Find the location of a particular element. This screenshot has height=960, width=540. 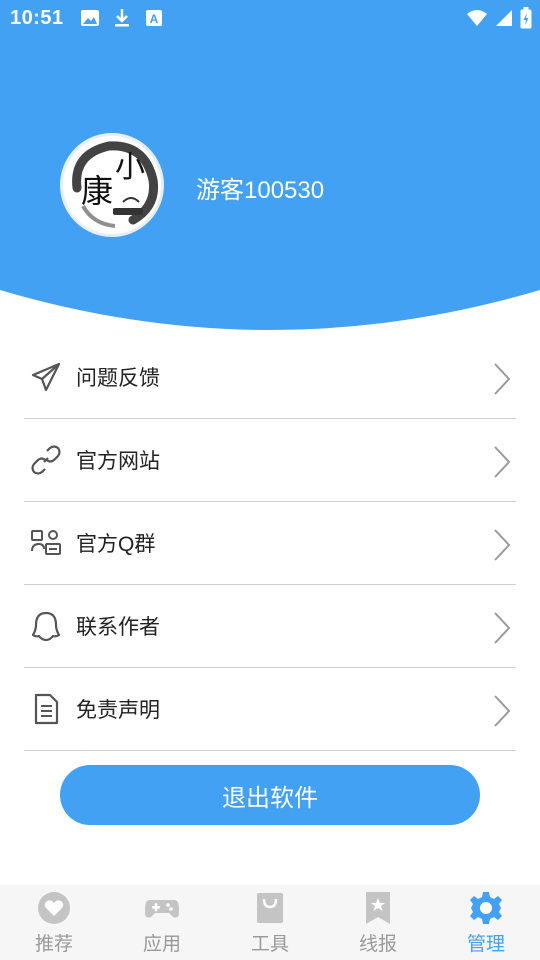

nav-item-tools: 工具 is located at coordinates (270, 922).